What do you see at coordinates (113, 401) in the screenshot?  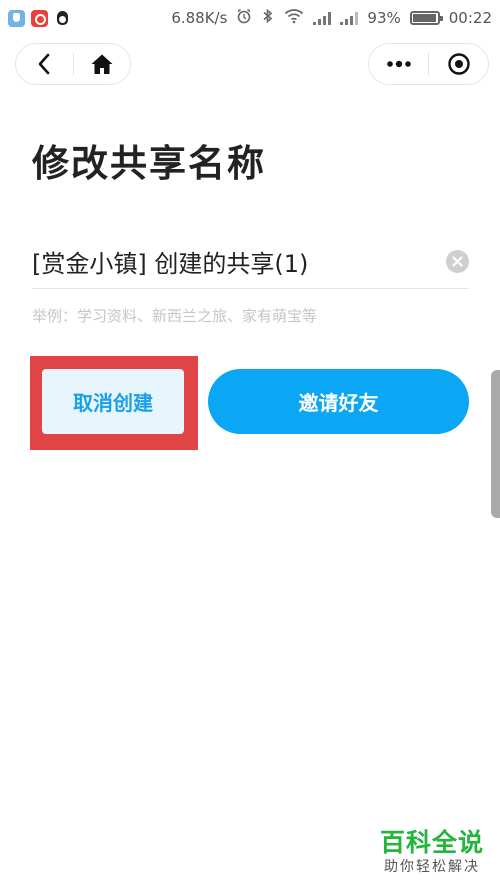 I see `cancel-create-button: 取消创建` at bounding box center [113, 401].